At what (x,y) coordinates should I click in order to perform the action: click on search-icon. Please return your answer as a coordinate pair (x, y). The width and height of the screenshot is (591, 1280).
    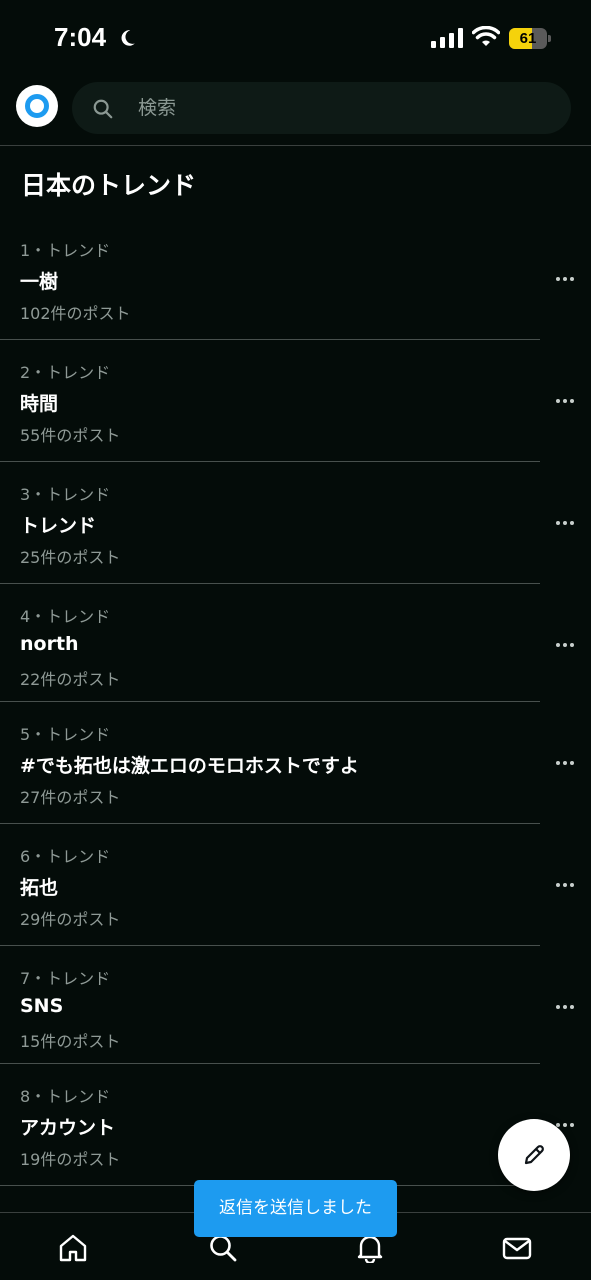
    Looking at the image, I should click on (103, 109).